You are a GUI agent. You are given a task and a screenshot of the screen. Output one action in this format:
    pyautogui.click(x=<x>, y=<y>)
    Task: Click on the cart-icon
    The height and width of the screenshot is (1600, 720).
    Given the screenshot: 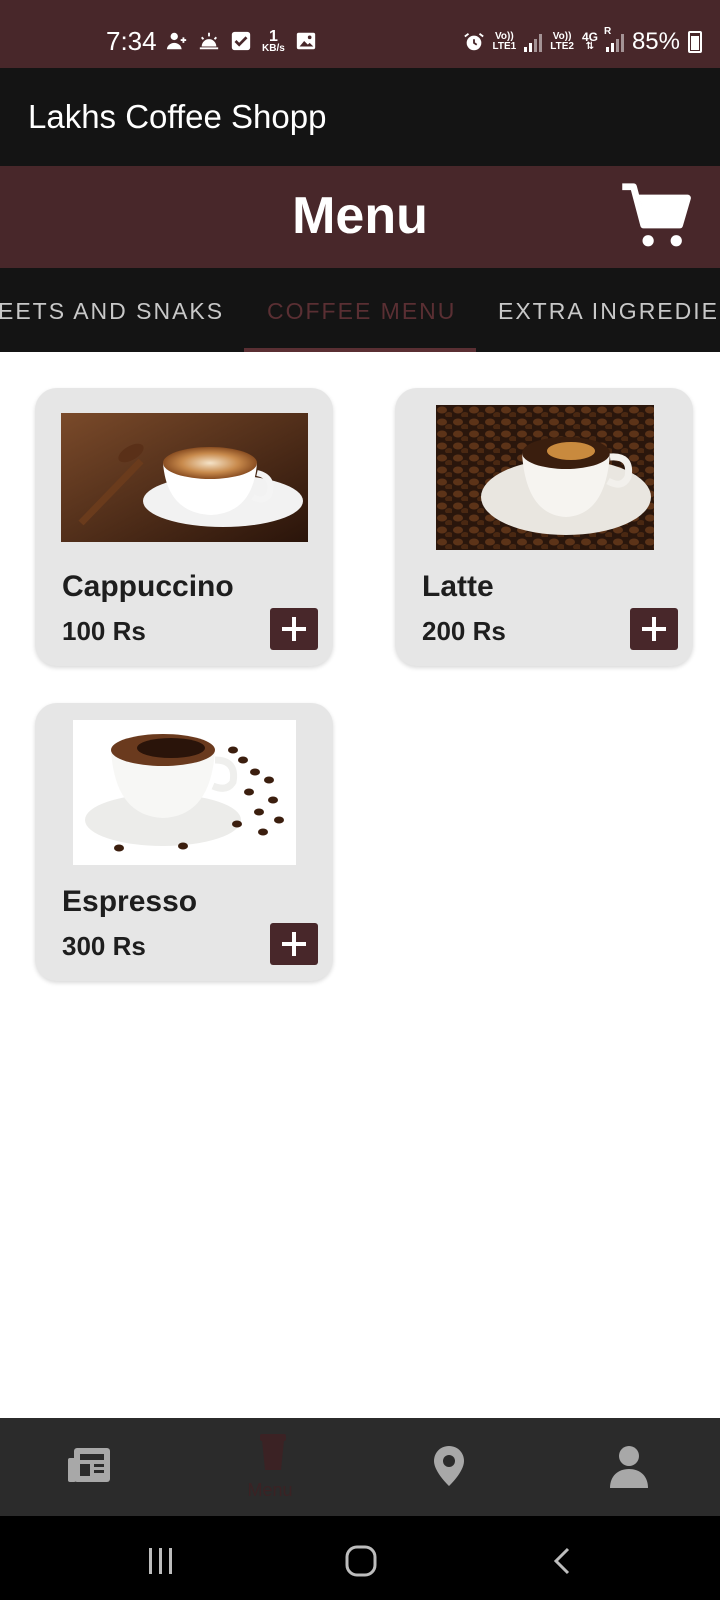 What is the action you would take?
    pyautogui.click(x=656, y=216)
    